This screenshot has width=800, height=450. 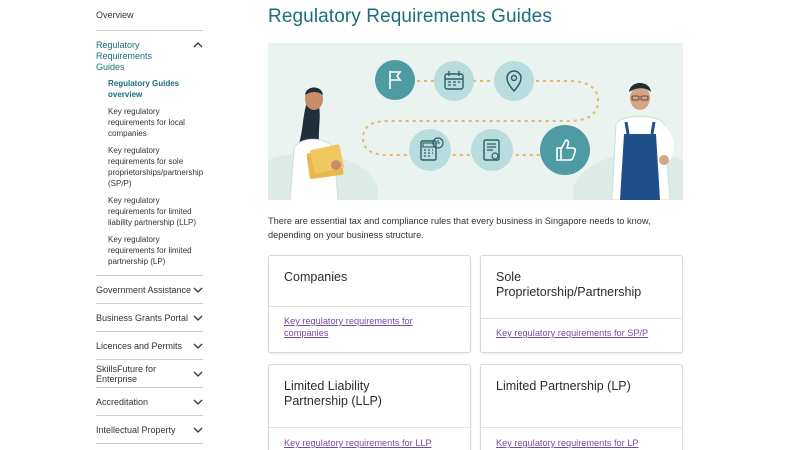 I want to click on sidebar-item-regulatory-requirements-guides: Regulatory Requirements Guides, so click(x=149, y=55).